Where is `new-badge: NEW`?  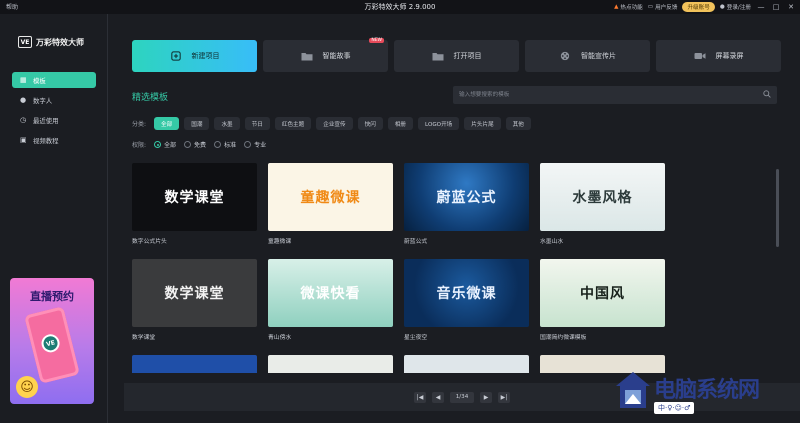 new-badge: NEW is located at coordinates (376, 40).